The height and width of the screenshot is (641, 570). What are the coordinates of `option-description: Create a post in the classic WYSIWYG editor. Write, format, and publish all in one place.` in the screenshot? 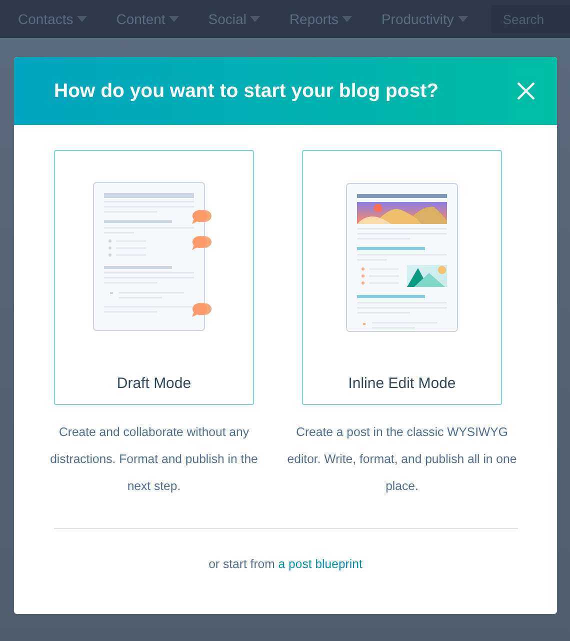 It's located at (402, 459).